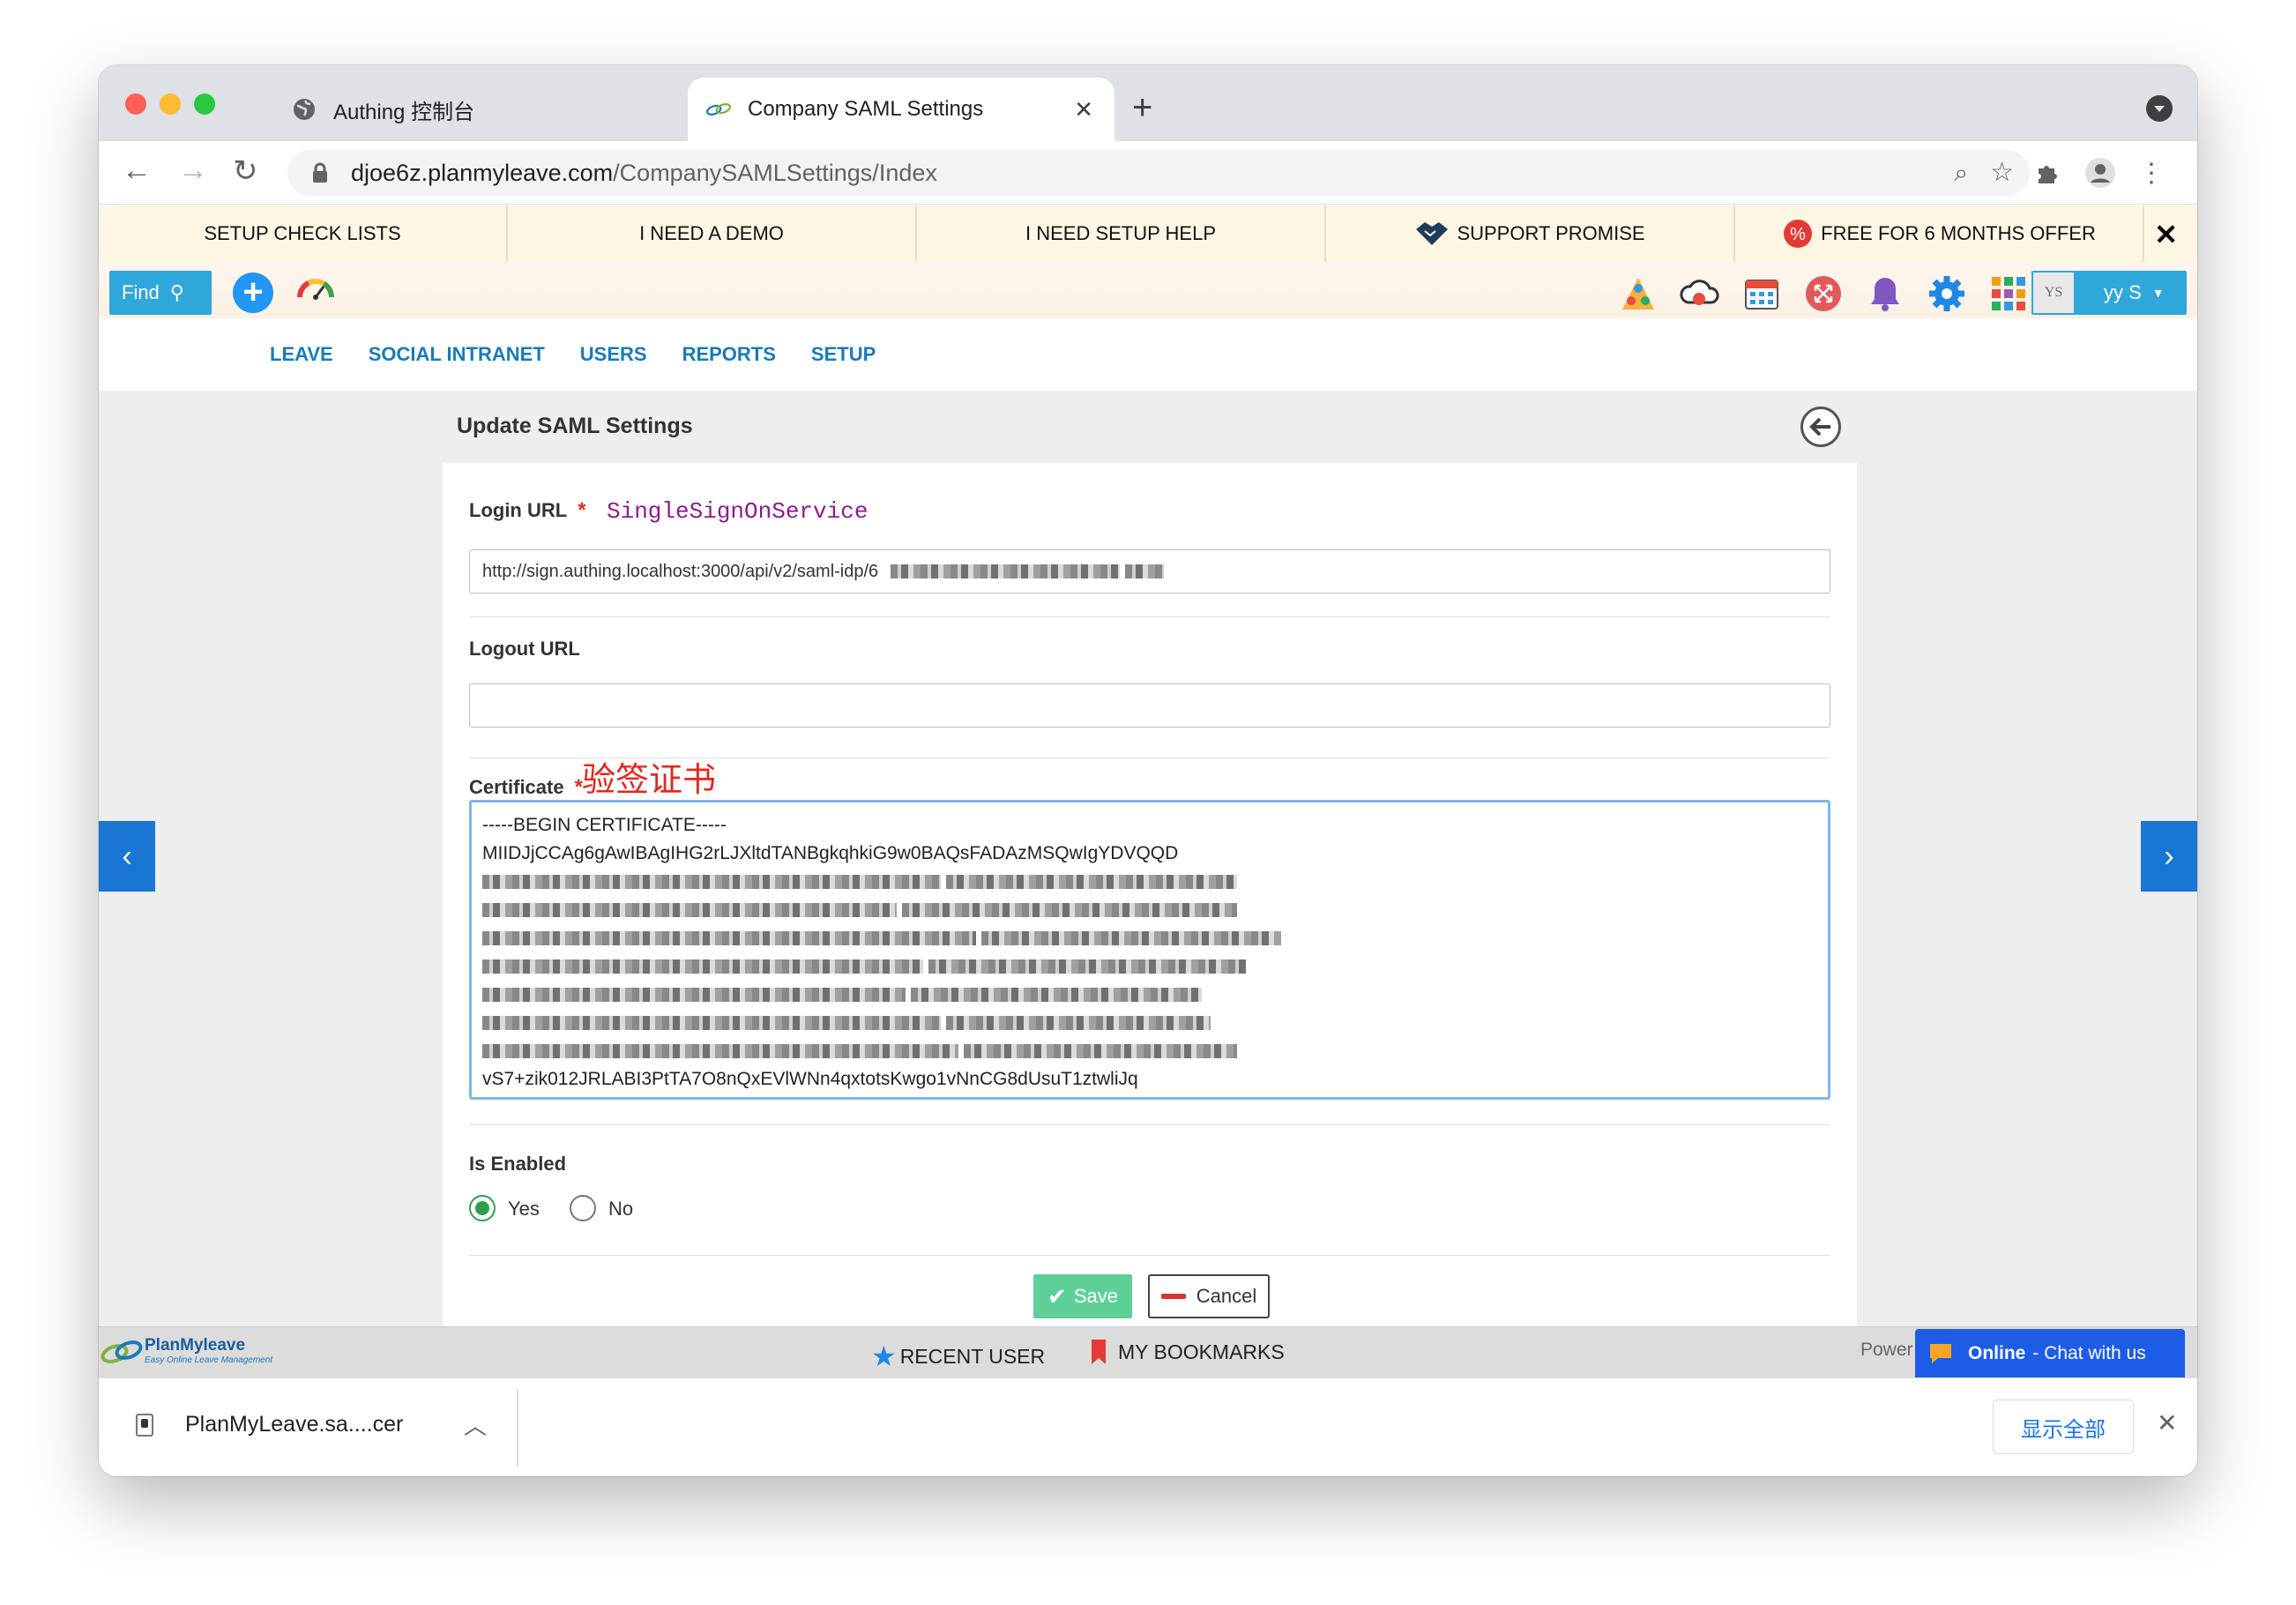  Describe the element at coordinates (1142, 108) in the screenshot. I see `new-tab-button: +` at that location.